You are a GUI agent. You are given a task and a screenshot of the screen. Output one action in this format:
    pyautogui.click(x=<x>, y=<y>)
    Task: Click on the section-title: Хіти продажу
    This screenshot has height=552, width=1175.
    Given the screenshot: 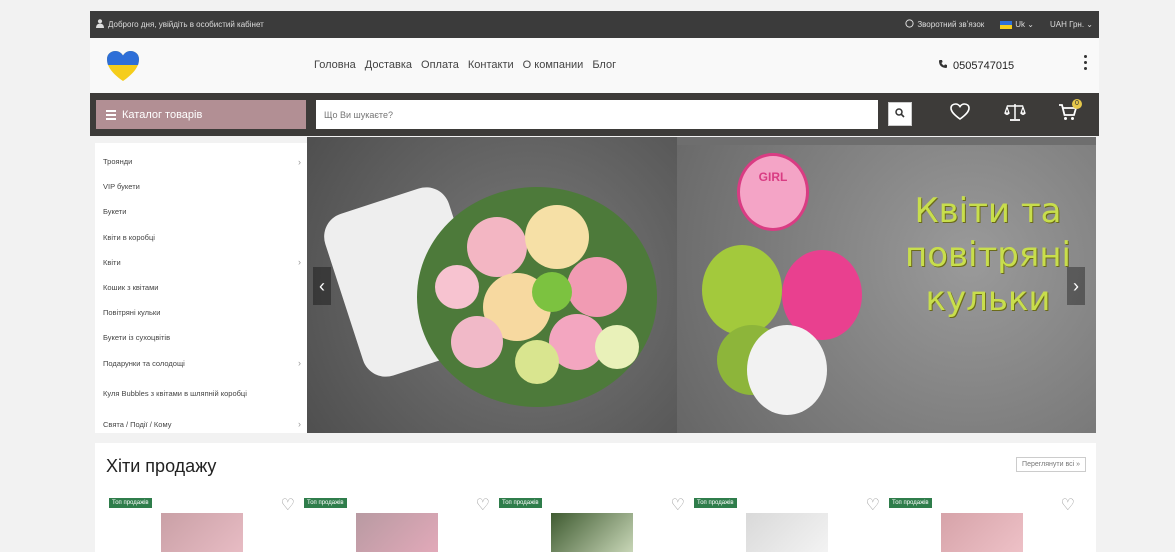 What is the action you would take?
    pyautogui.click(x=161, y=466)
    